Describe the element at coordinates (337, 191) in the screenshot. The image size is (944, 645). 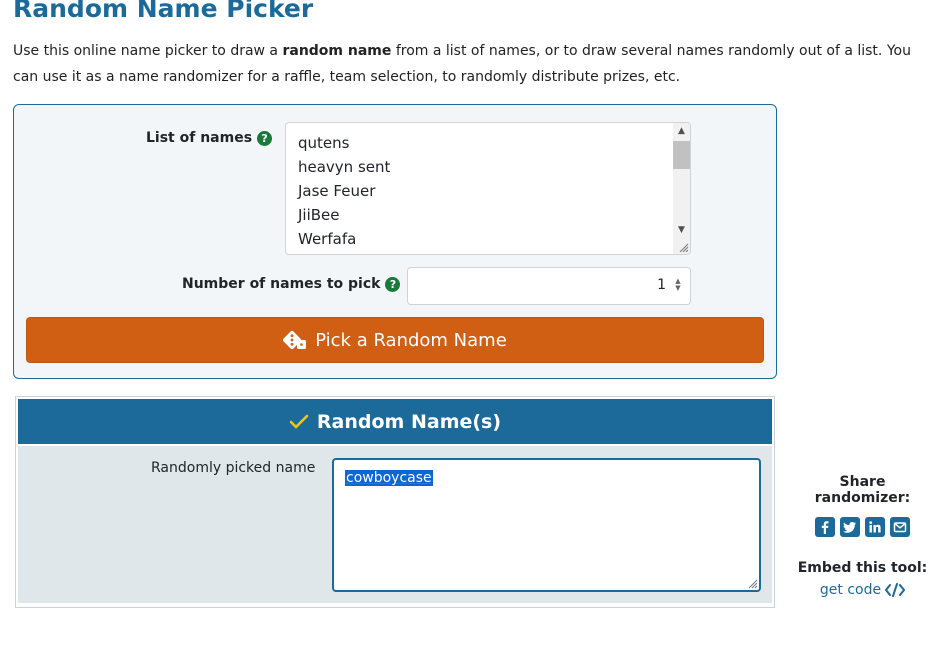
I see `name-list-item: Jase Feuer` at that location.